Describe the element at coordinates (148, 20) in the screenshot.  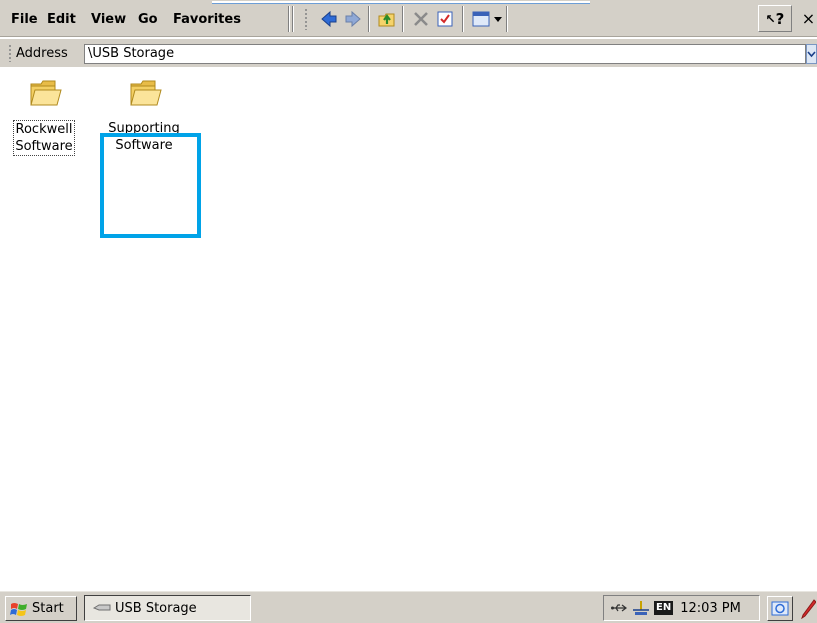
I see `menu-go: Go` at that location.